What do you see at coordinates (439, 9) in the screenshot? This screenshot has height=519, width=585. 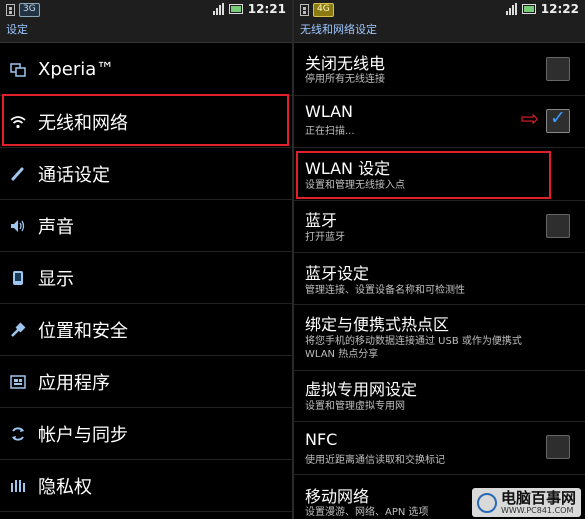 I see `status-bar: 4G 12:22` at bounding box center [439, 9].